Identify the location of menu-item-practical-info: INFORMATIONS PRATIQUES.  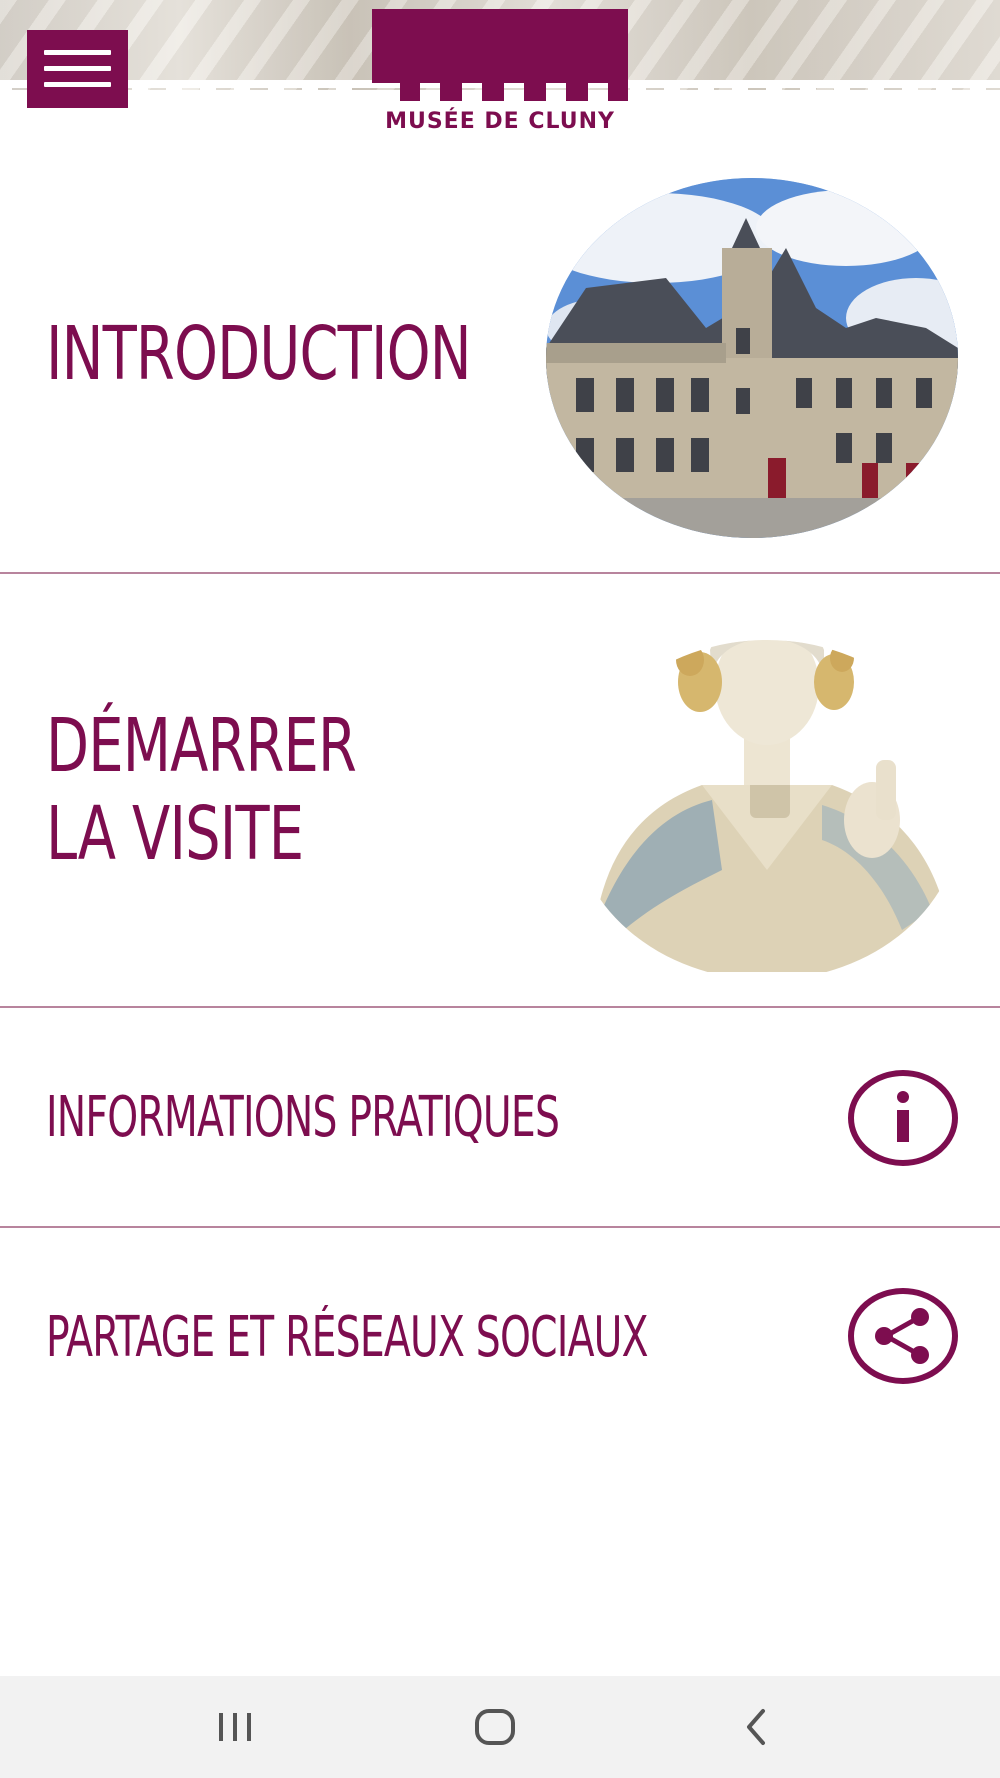
(500, 1118).